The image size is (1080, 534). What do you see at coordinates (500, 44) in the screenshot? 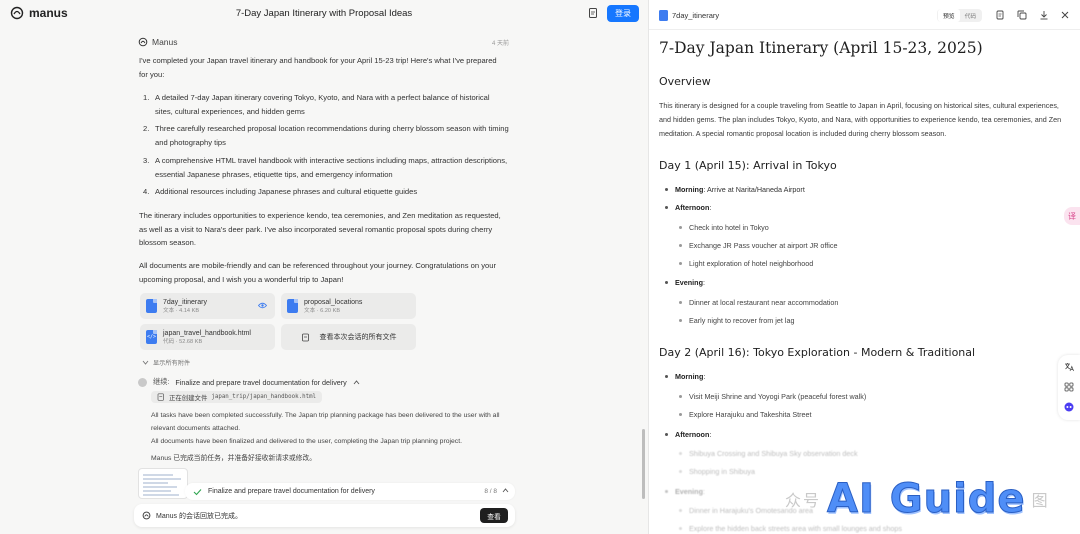
I see `message-time: 4 天前` at bounding box center [500, 44].